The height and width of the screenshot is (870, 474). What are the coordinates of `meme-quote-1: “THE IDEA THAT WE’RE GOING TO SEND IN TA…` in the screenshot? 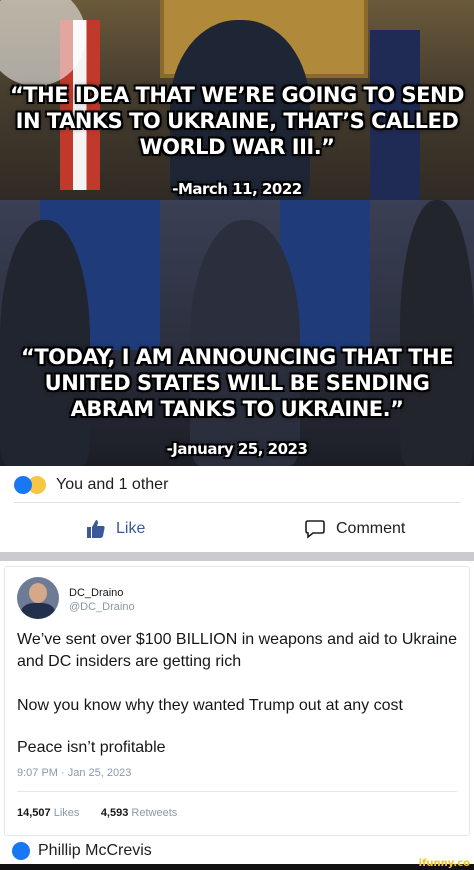 It's located at (237, 121).